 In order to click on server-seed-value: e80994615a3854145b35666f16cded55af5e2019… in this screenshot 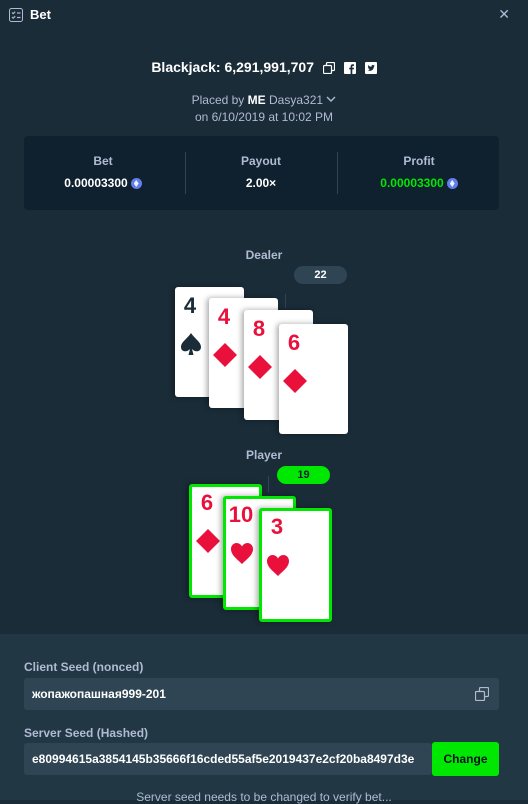, I will do `click(223, 759)`.